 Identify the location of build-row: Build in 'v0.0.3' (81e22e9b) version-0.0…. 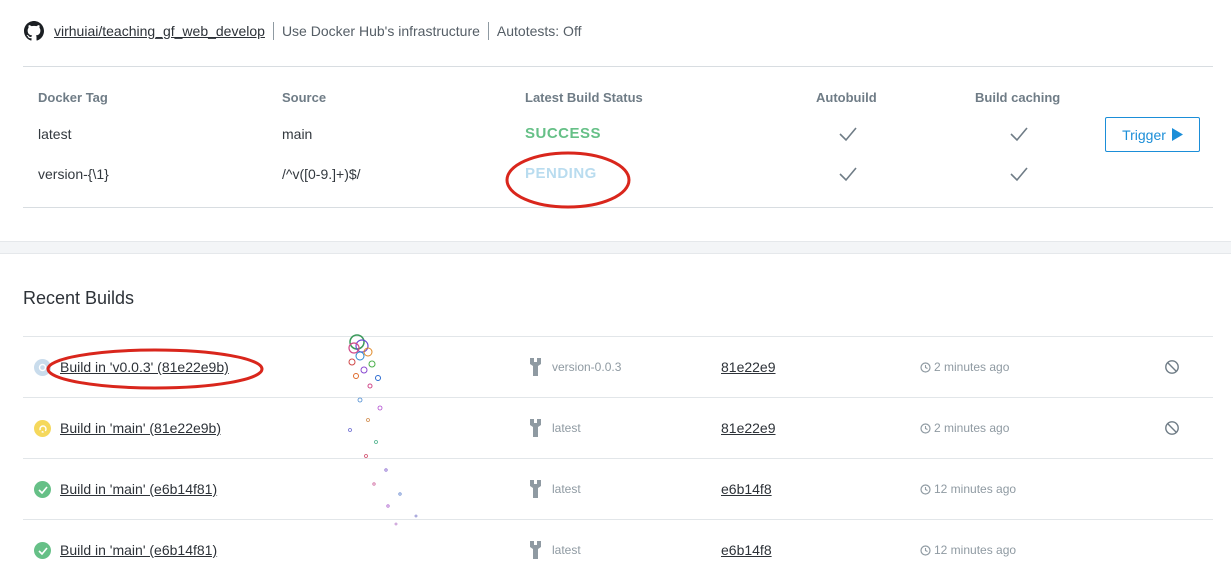
(618, 366).